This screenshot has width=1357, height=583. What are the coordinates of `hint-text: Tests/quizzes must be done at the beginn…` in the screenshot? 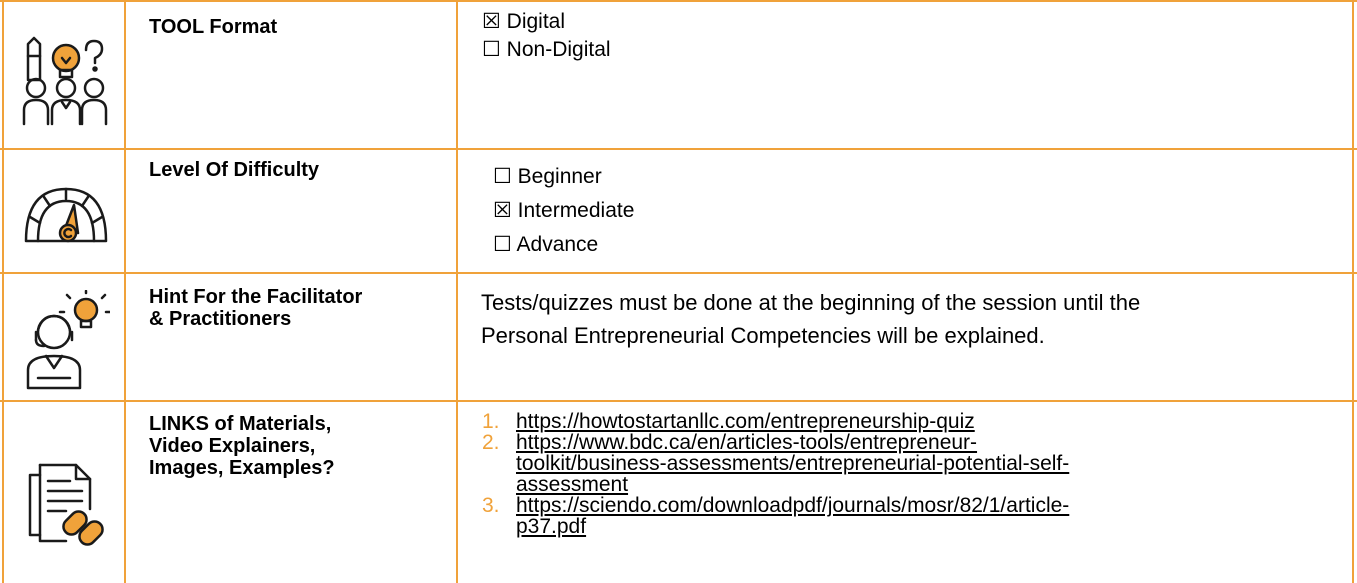 It's located at (811, 319).